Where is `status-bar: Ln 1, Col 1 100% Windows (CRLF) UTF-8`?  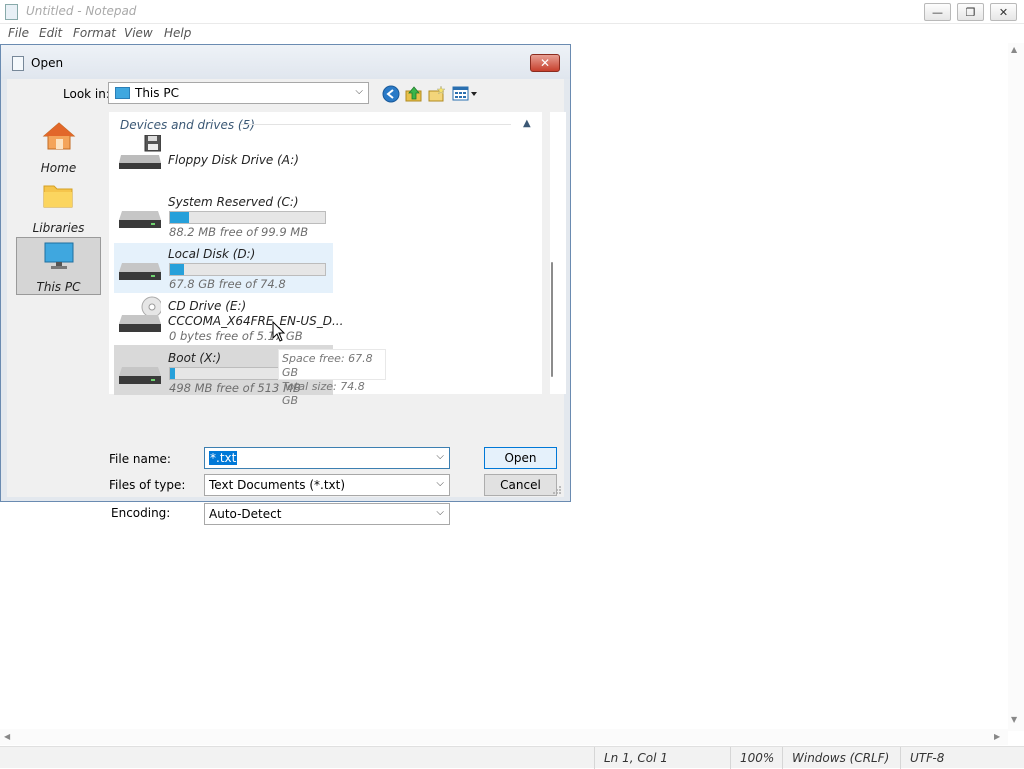
status-bar: Ln 1, Col 1 100% Windows (CRLF) UTF-8 is located at coordinates (512, 757).